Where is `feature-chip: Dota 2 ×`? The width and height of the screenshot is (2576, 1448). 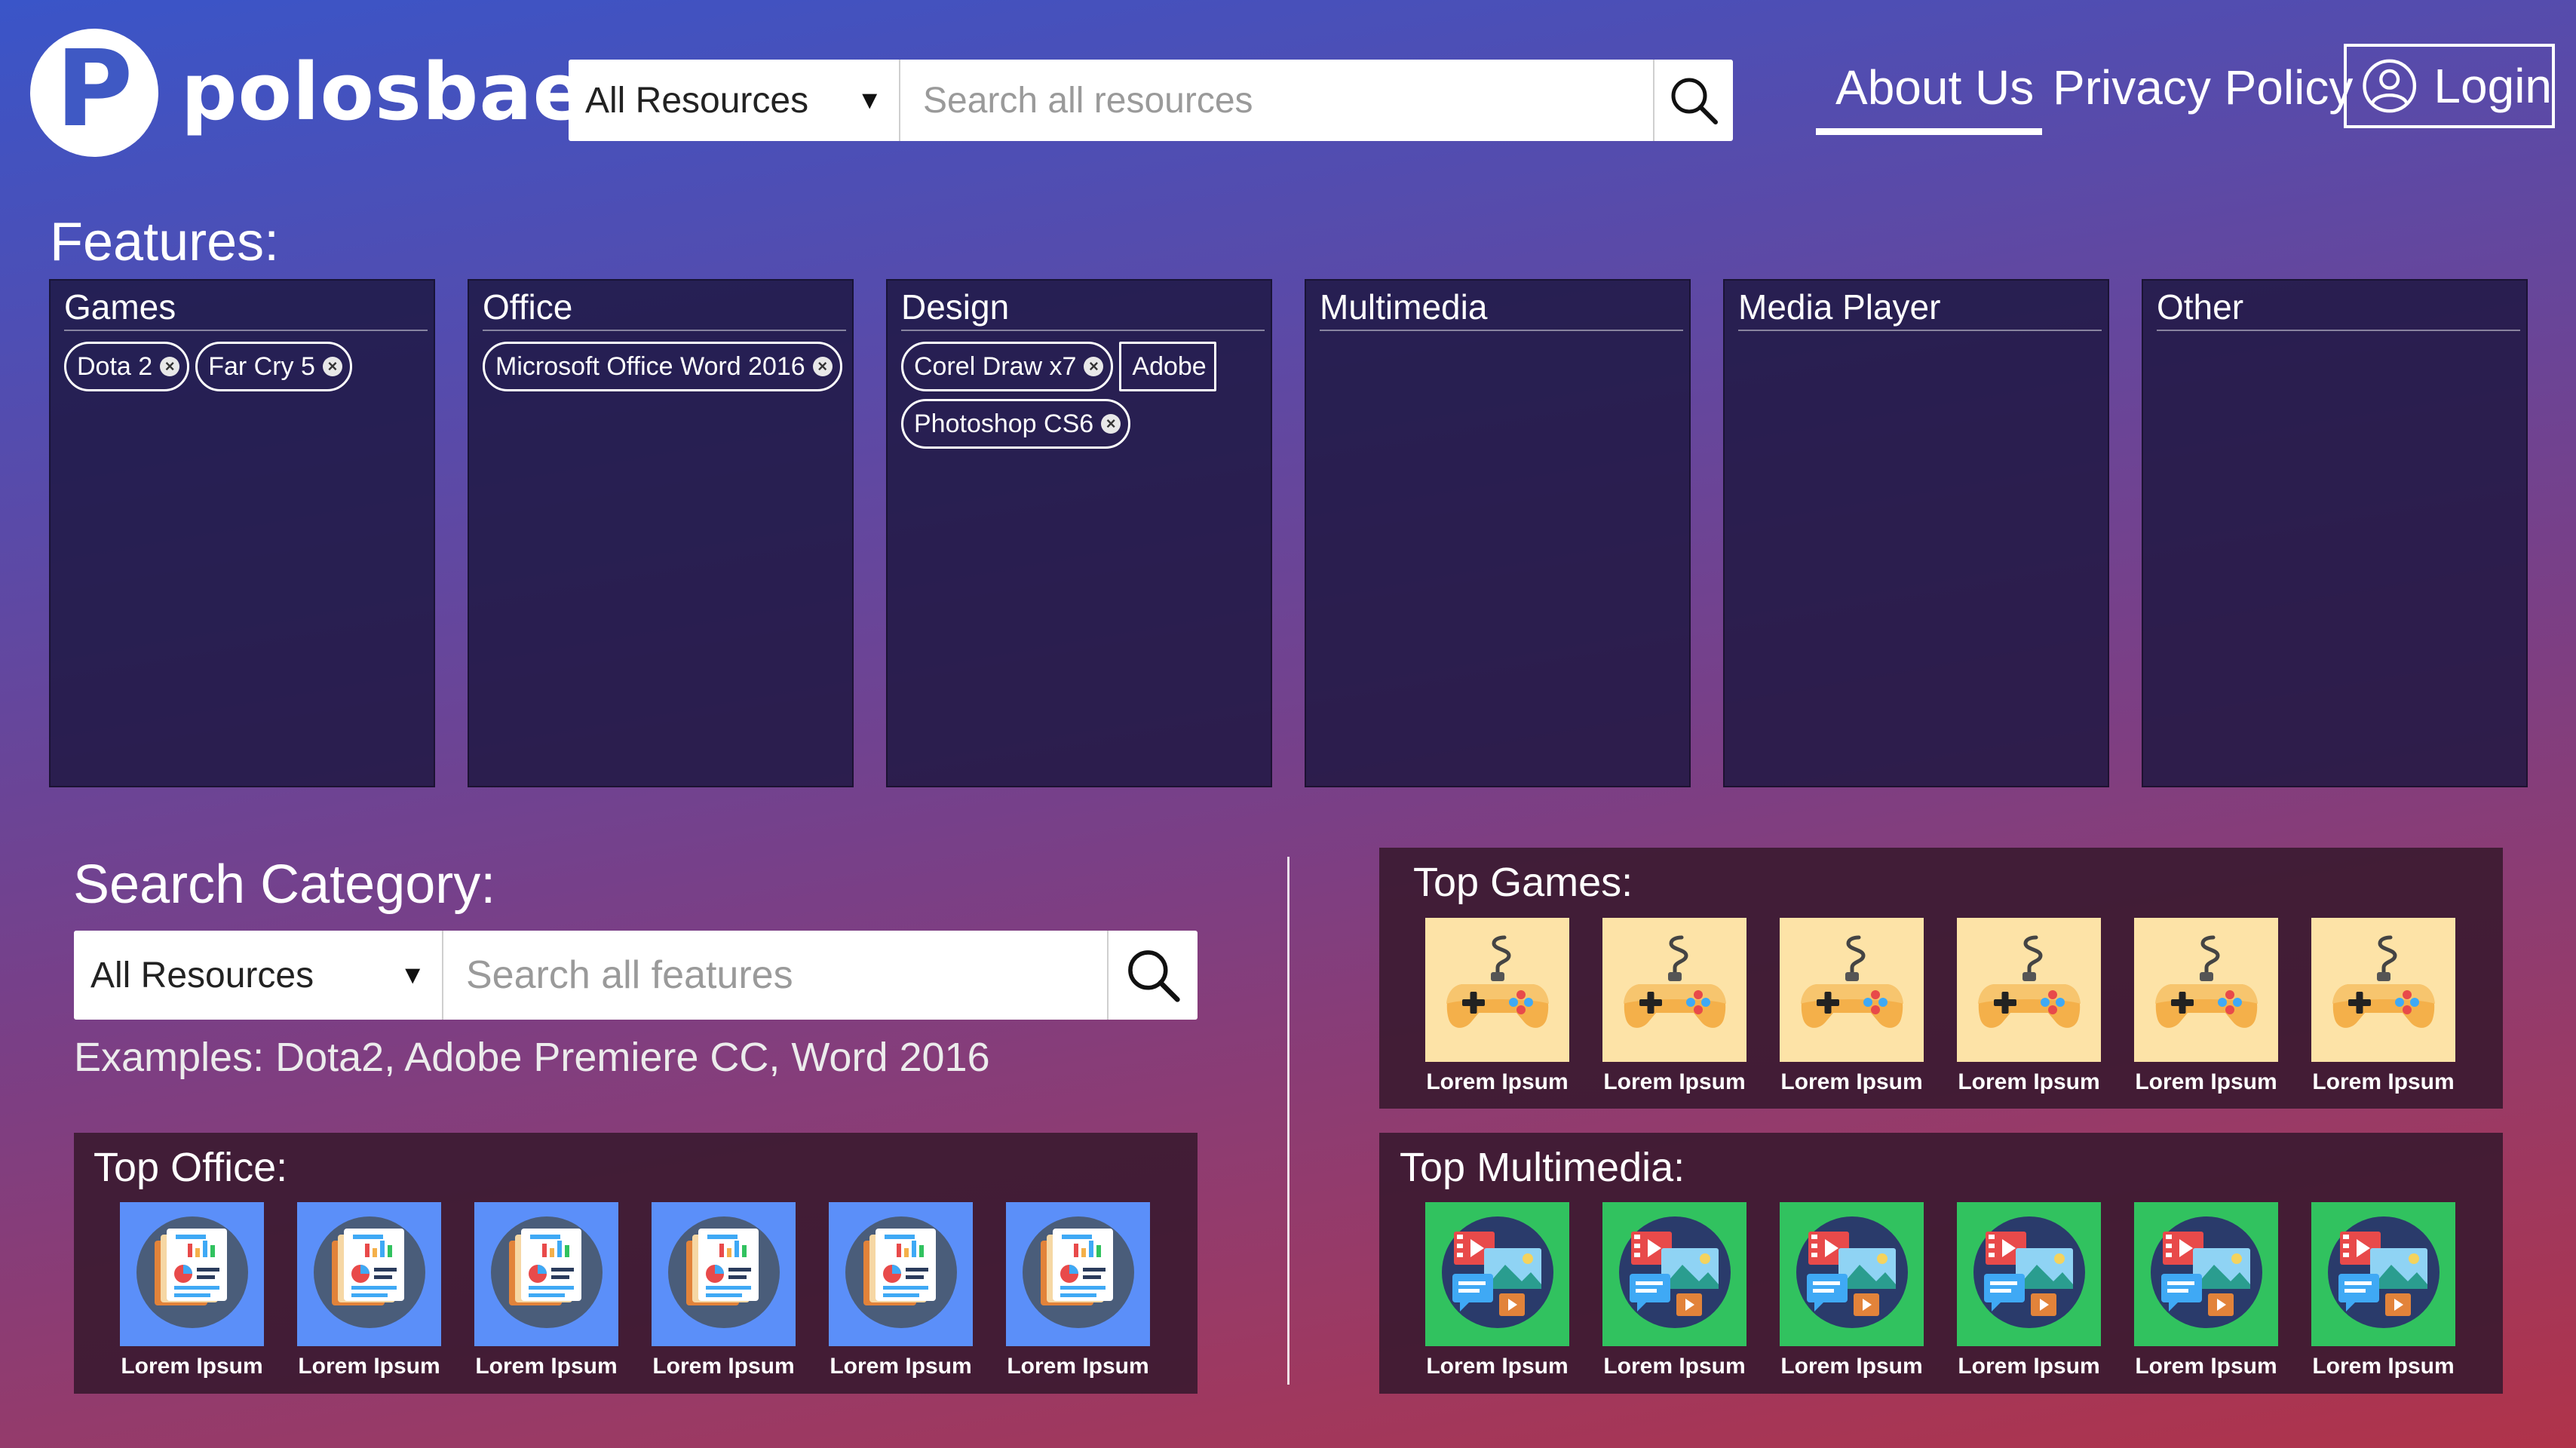 feature-chip: Dota 2 × is located at coordinates (127, 367).